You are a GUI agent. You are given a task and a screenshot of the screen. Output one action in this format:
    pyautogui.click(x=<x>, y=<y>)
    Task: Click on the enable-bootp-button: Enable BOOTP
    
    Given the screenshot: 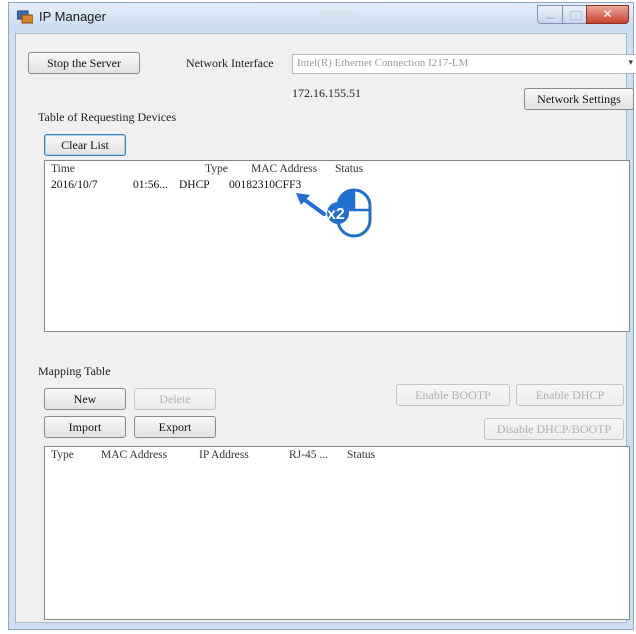 What is the action you would take?
    pyautogui.click(x=453, y=395)
    